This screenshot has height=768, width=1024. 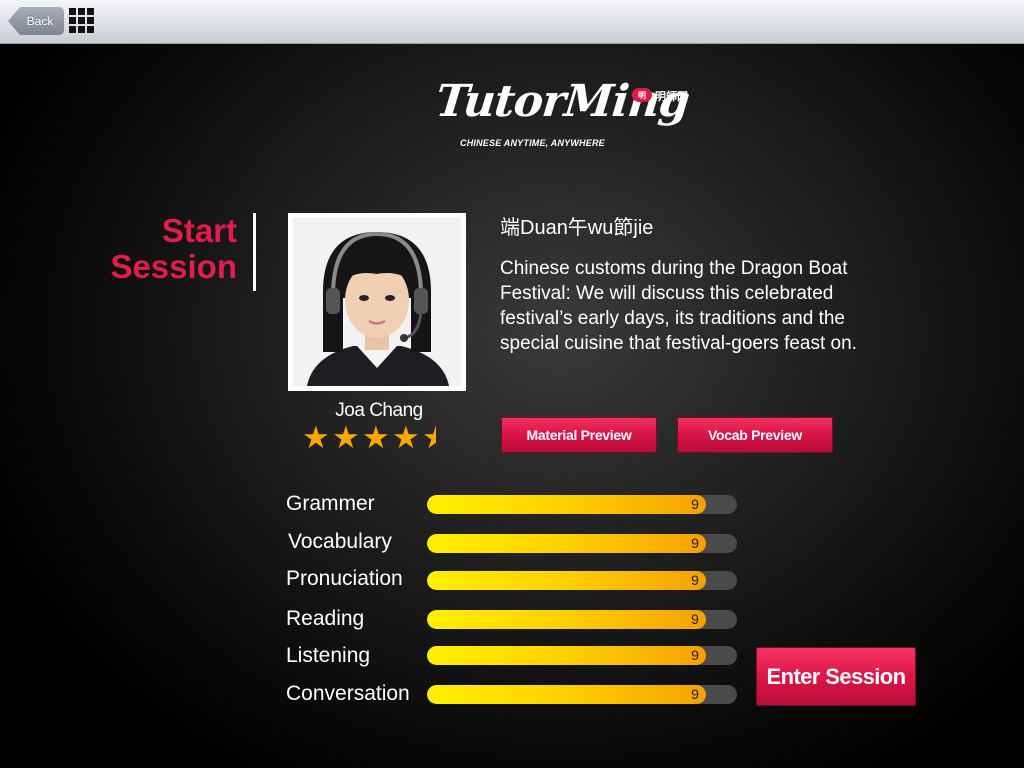 What do you see at coordinates (695, 543) in the screenshot?
I see `skill-value-vocabulary: 9` at bounding box center [695, 543].